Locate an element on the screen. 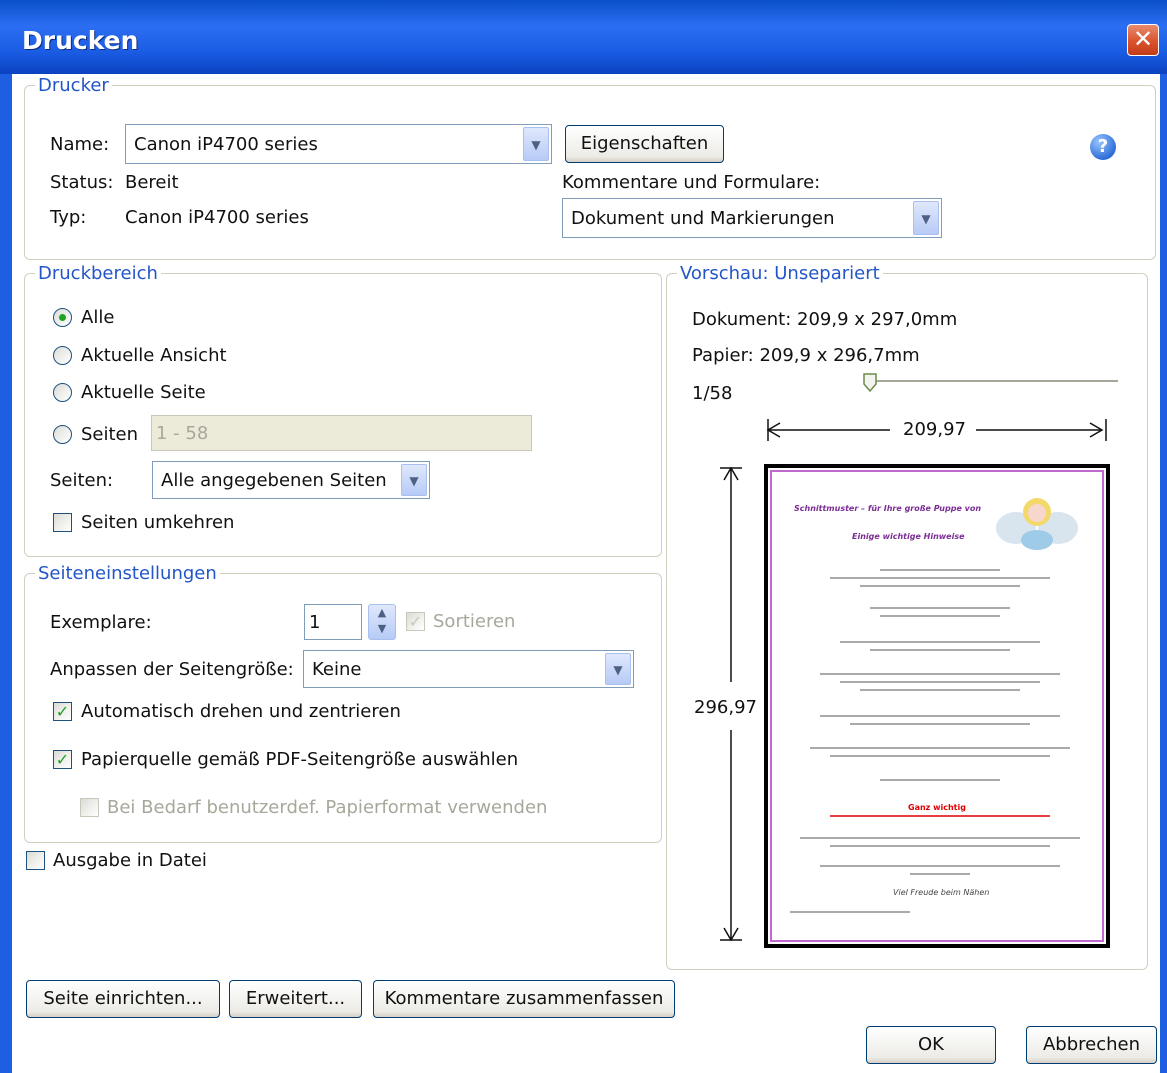 Image resolution: width=1167 pixels, height=1073 pixels. comments-forms-dropdown: Dokument und Markierungen ▼ is located at coordinates (752, 218).